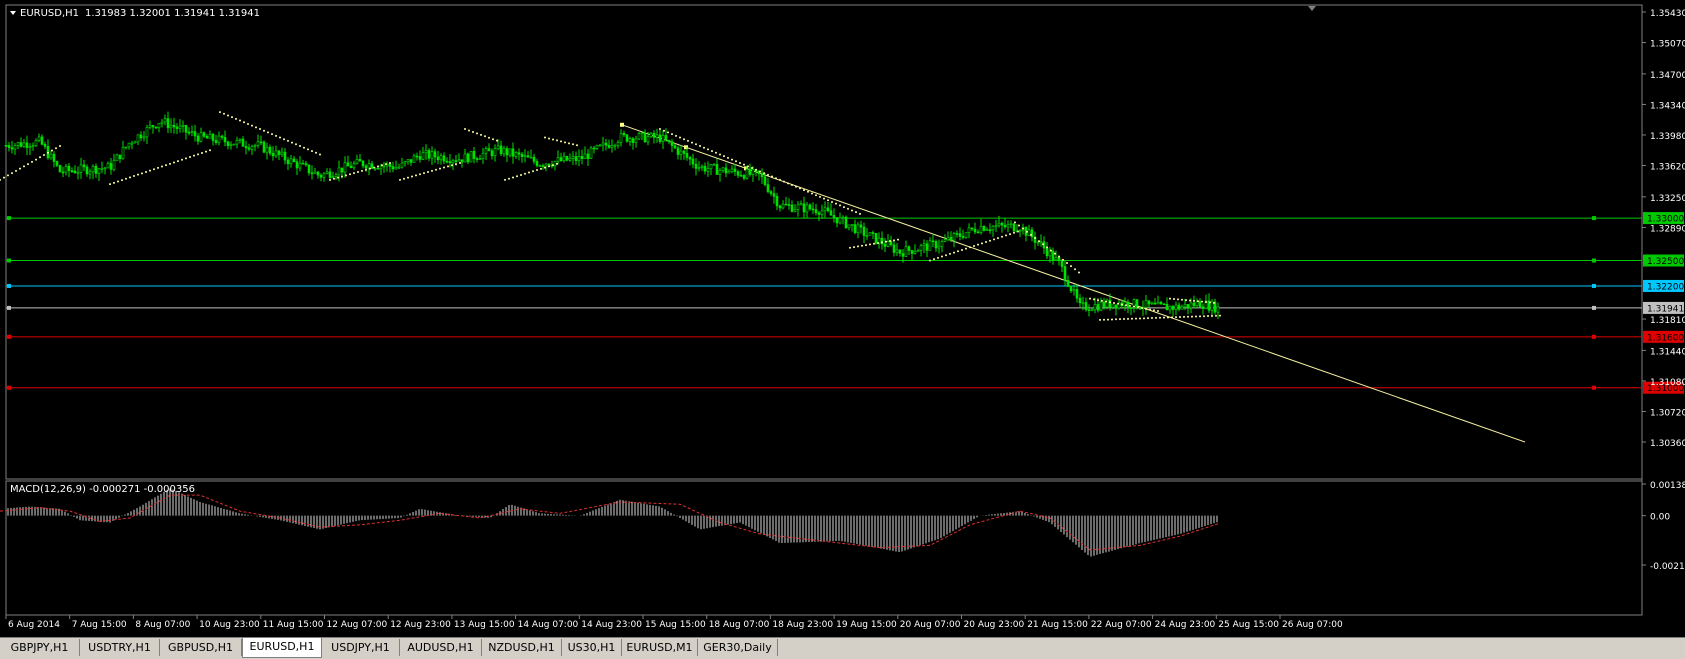 The image size is (1685, 659). What do you see at coordinates (1667, 413) in the screenshot?
I see `price-tick-label: 1.30720` at bounding box center [1667, 413].